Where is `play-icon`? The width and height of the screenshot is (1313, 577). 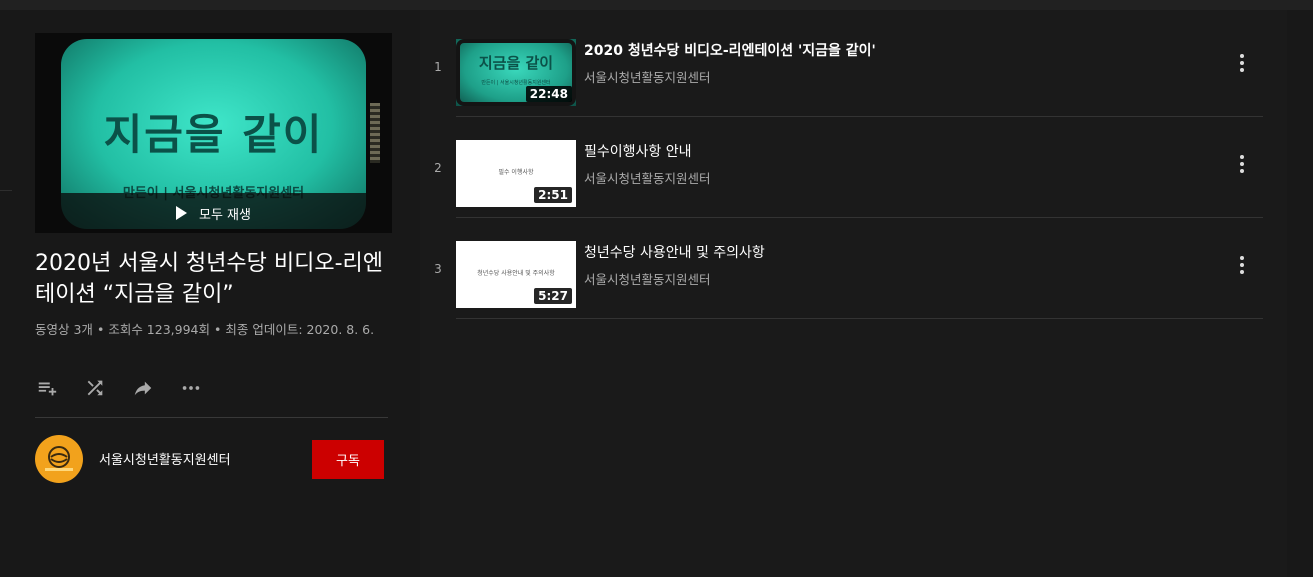
play-icon is located at coordinates (181, 213).